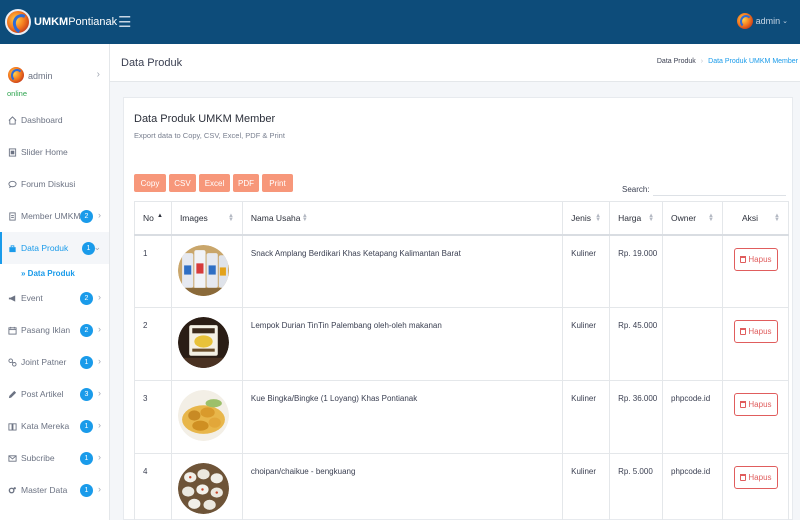 Image resolution: width=800 pixels, height=520 pixels. I want to click on sidebar-item-slider-home: Slider Home, so click(54, 152).